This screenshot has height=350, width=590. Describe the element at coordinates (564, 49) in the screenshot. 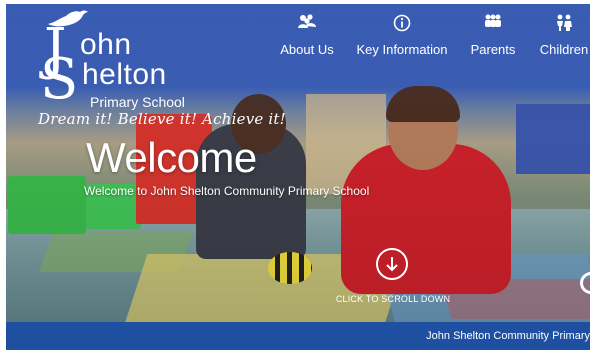

I see `nav-label-children: Children` at that location.